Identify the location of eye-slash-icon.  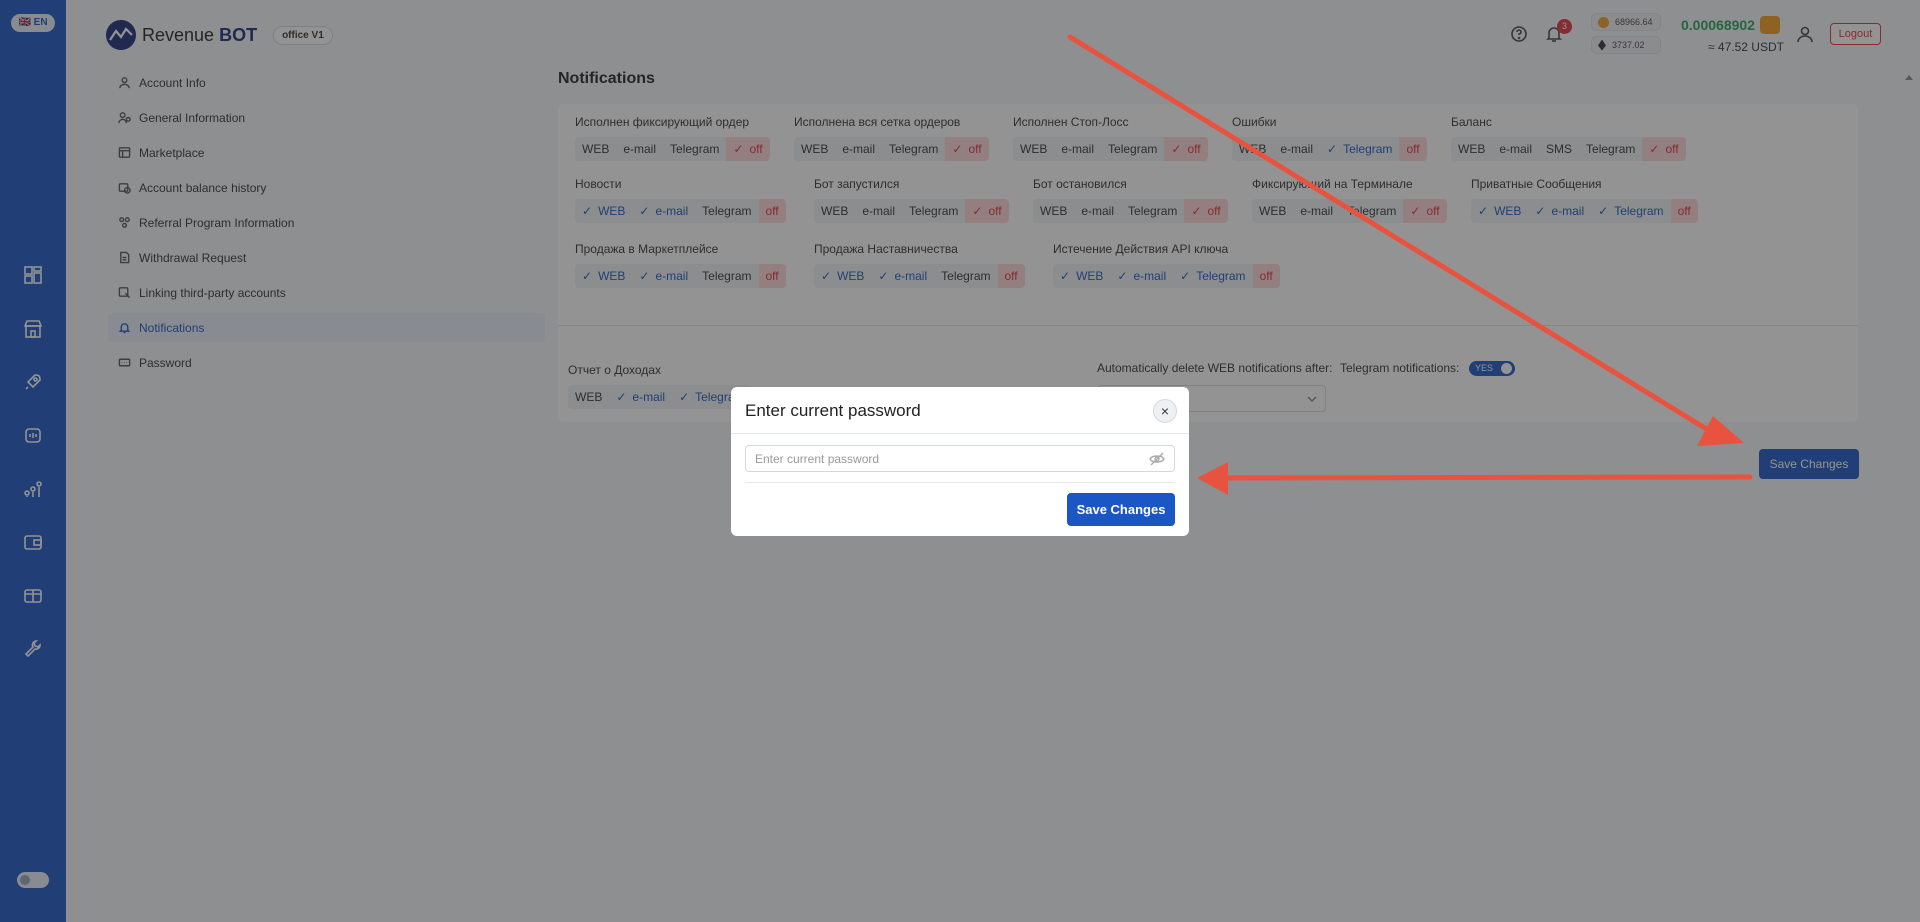
(1157, 459).